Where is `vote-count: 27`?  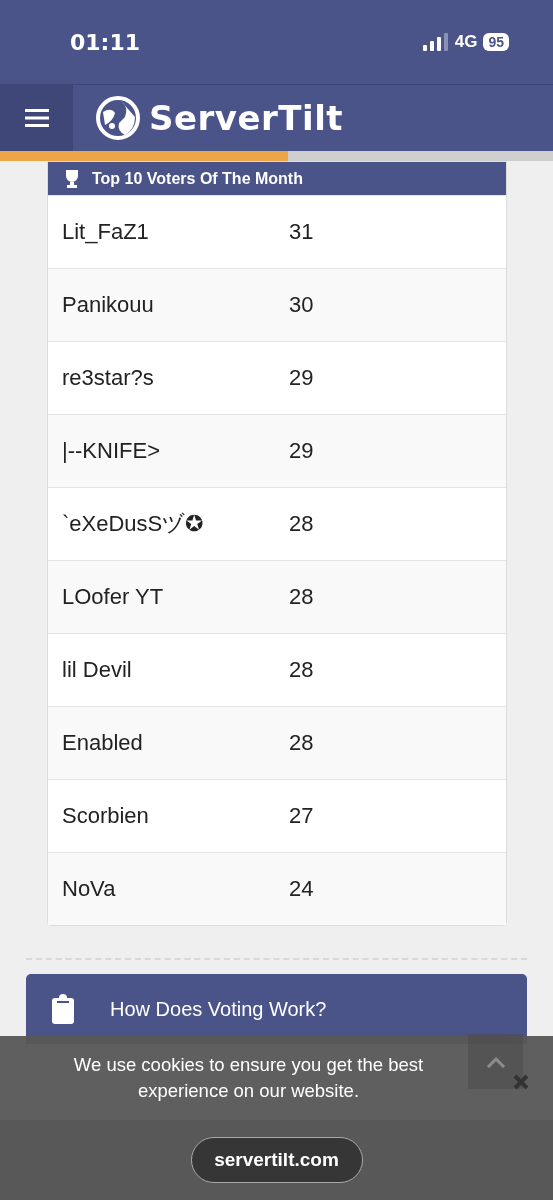 vote-count: 27 is located at coordinates (301, 816).